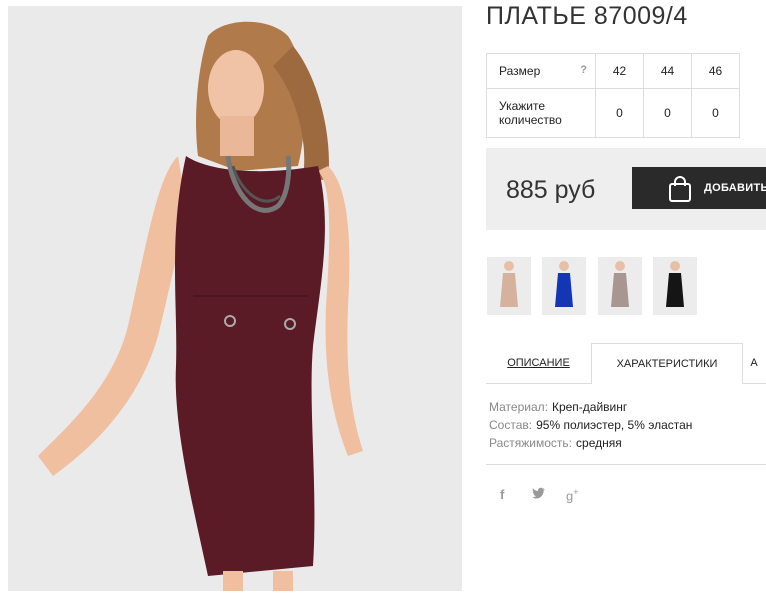  What do you see at coordinates (699, 188) in the screenshot?
I see `add-to-cart-button: ДОБАВИТЬ` at bounding box center [699, 188].